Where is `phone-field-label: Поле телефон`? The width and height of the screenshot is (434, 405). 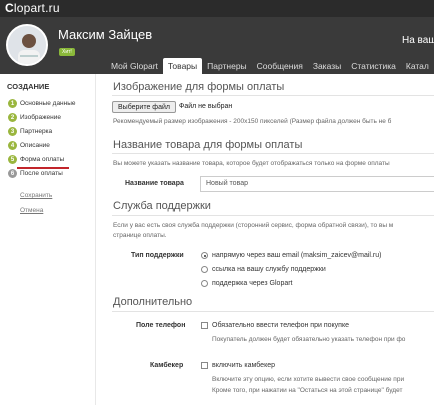 phone-field-label: Поле телефон is located at coordinates (161, 325).